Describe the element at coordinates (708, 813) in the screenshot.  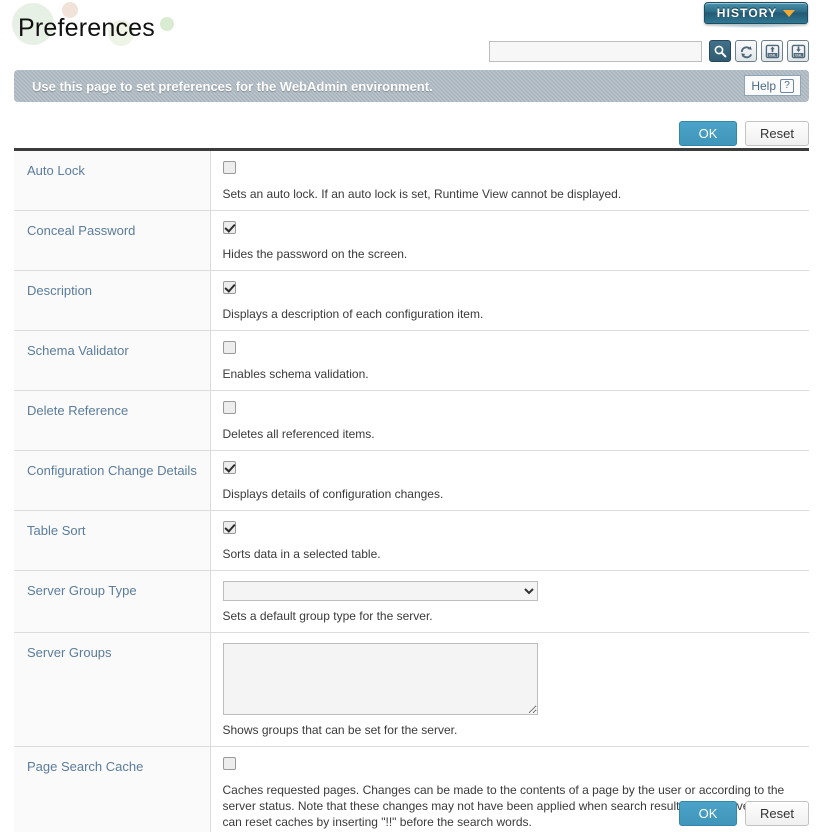
I see `ok-button-bottom: OK` at that location.